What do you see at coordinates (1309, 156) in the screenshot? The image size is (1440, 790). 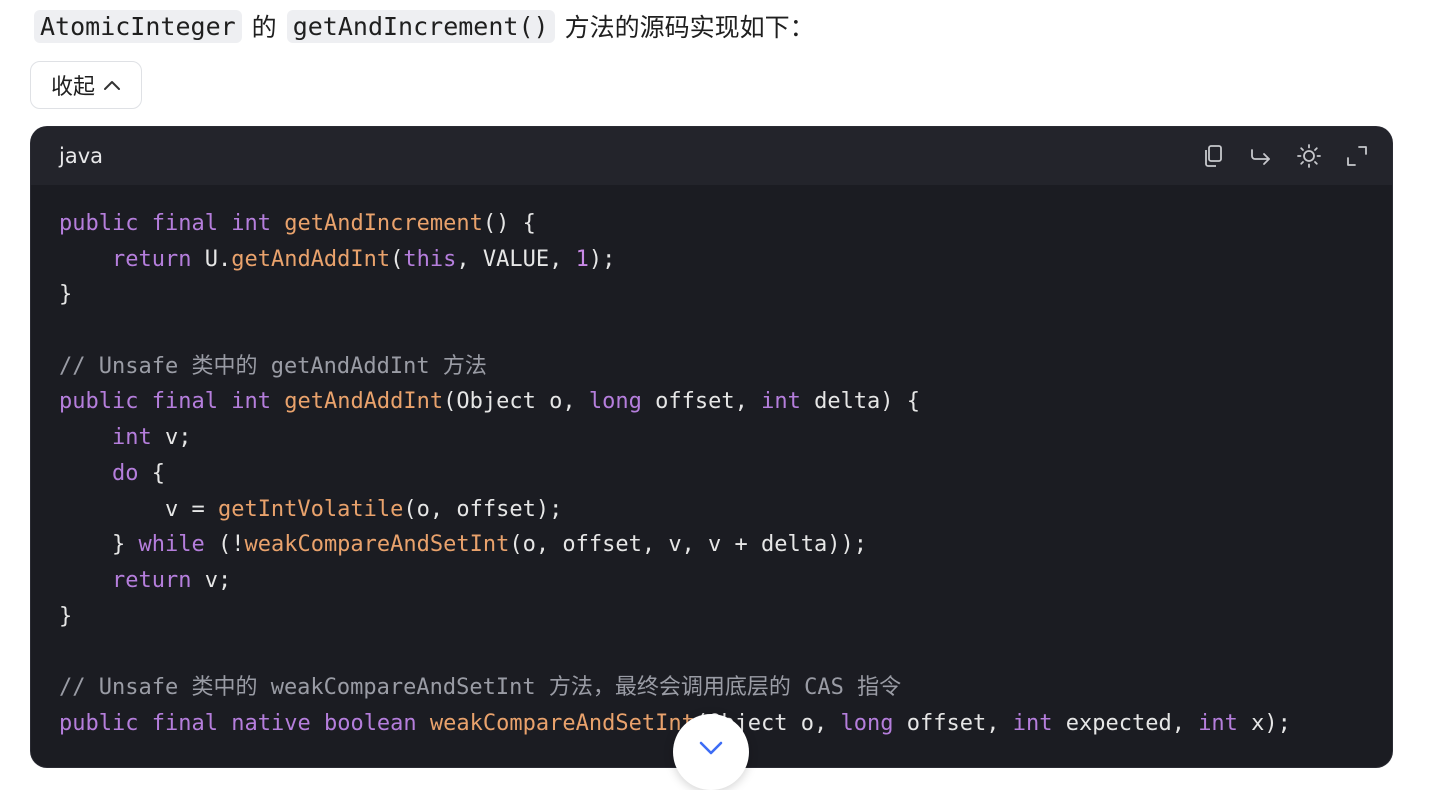 I see `theme-icon` at bounding box center [1309, 156].